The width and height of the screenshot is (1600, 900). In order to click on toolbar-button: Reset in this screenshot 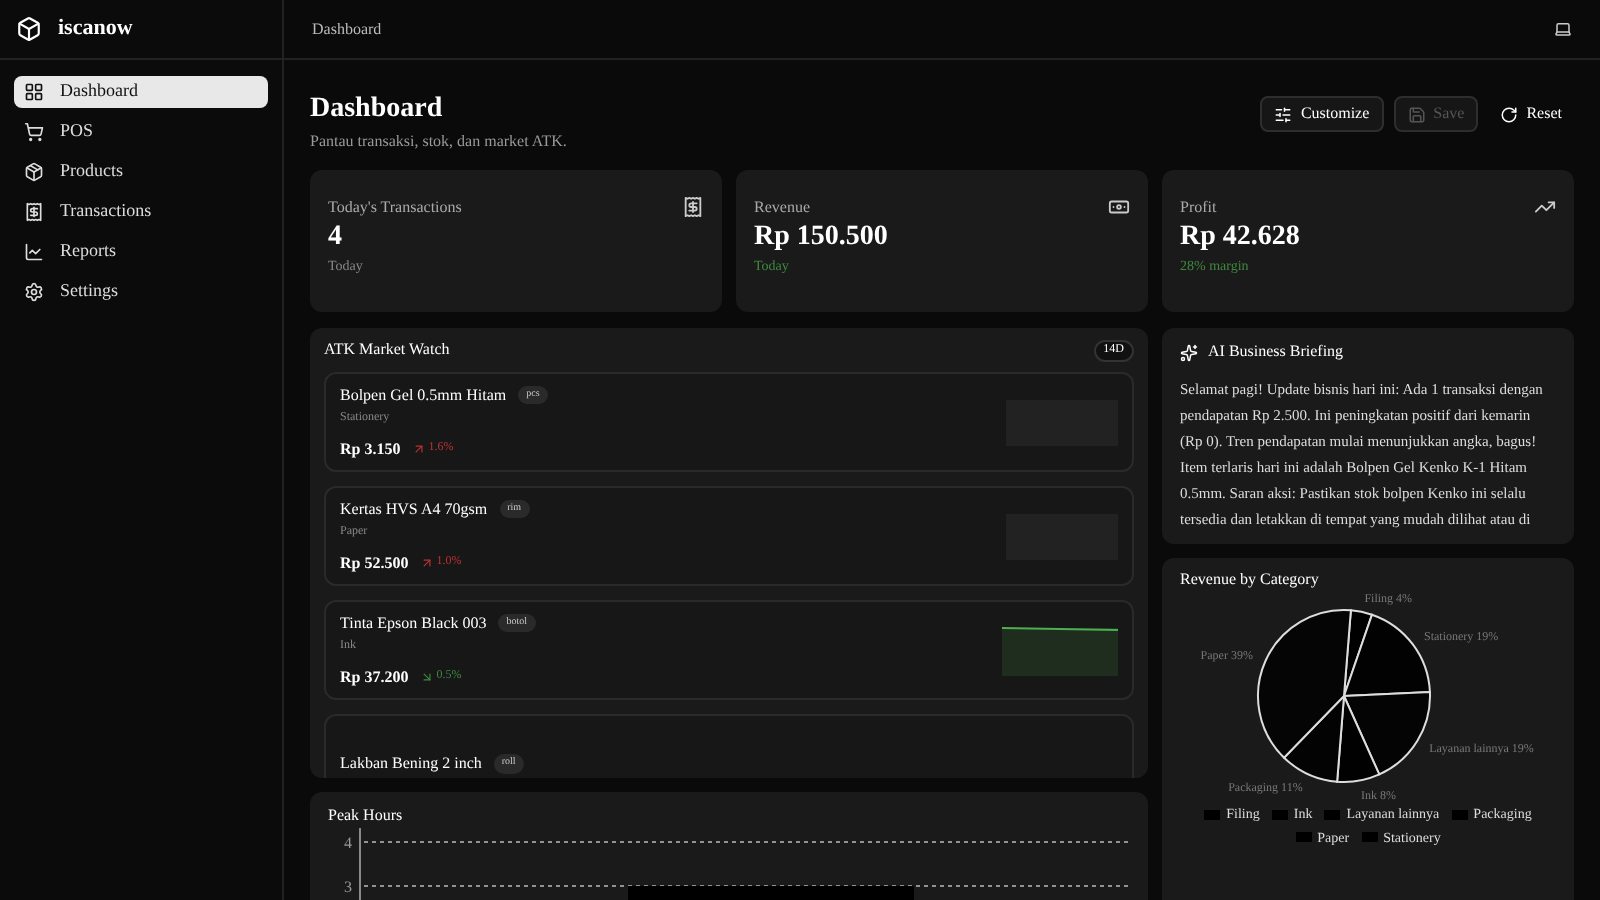, I will do `click(1531, 114)`.